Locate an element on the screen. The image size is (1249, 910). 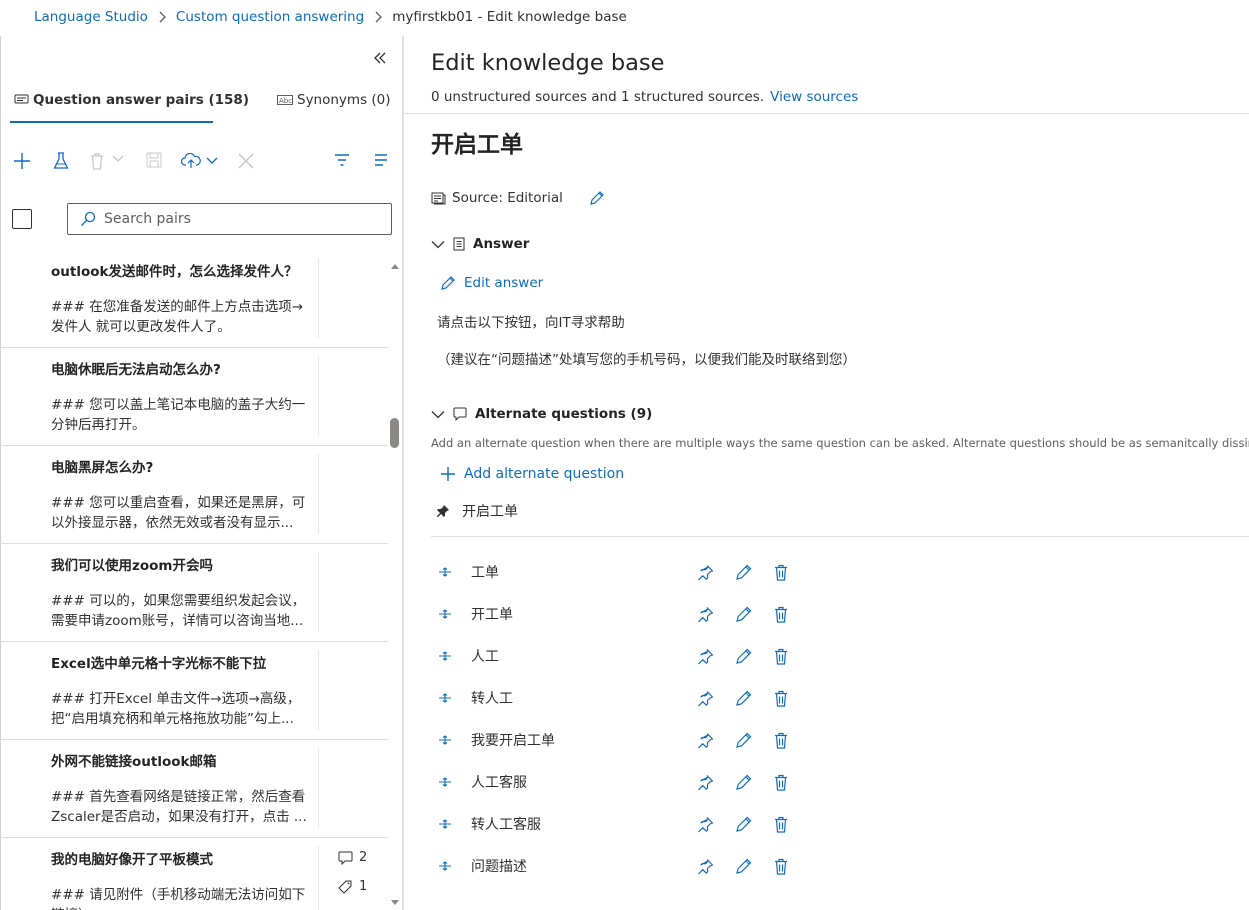
list-item-question: 电脑黑屏怎么办? is located at coordinates (102, 468).